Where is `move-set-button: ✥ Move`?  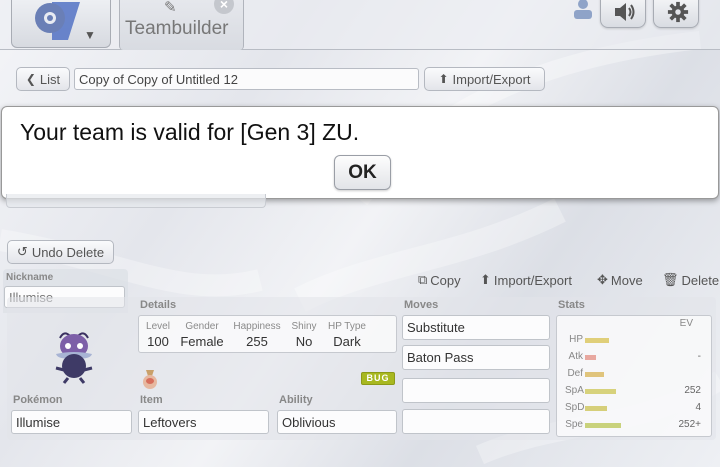 move-set-button: ✥ Move is located at coordinates (620, 280).